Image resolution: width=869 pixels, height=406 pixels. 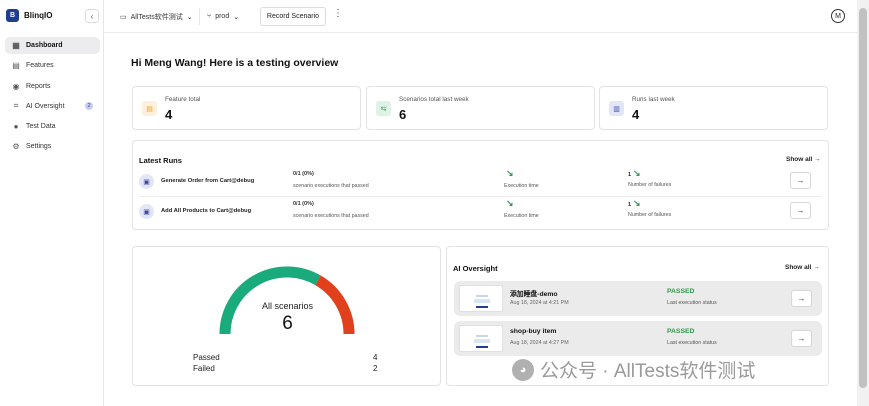 I want to click on avatar: M, so click(x=838, y=16).